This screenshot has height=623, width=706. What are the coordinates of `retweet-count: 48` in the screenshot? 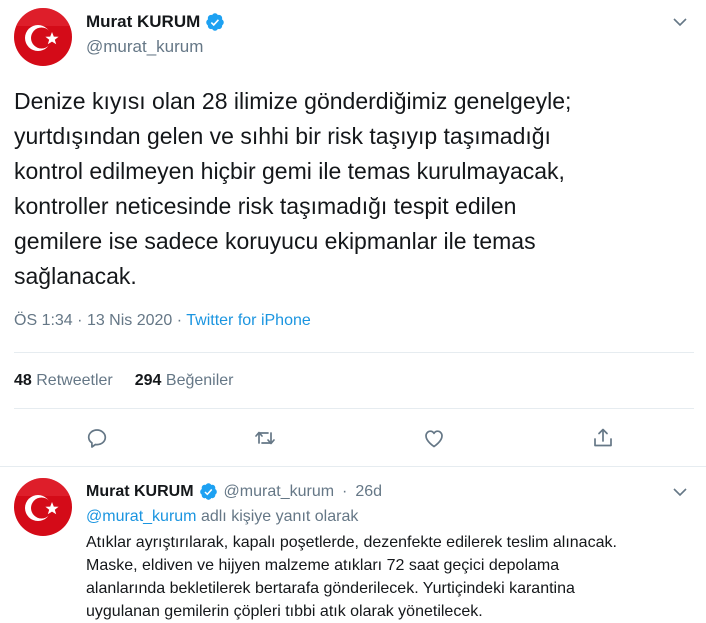 It's located at (23, 380).